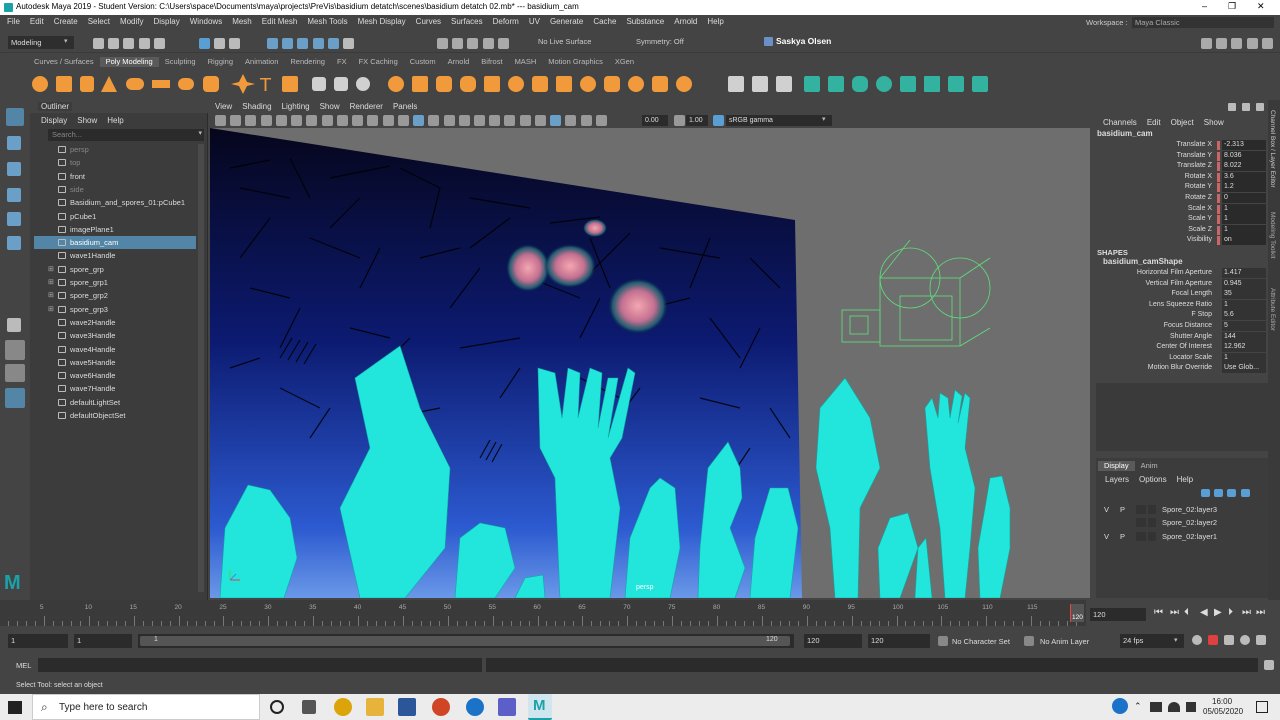 This screenshot has width=1280, height=720. Describe the element at coordinates (206, 22) in the screenshot. I see `menu-windows: Windows` at that location.